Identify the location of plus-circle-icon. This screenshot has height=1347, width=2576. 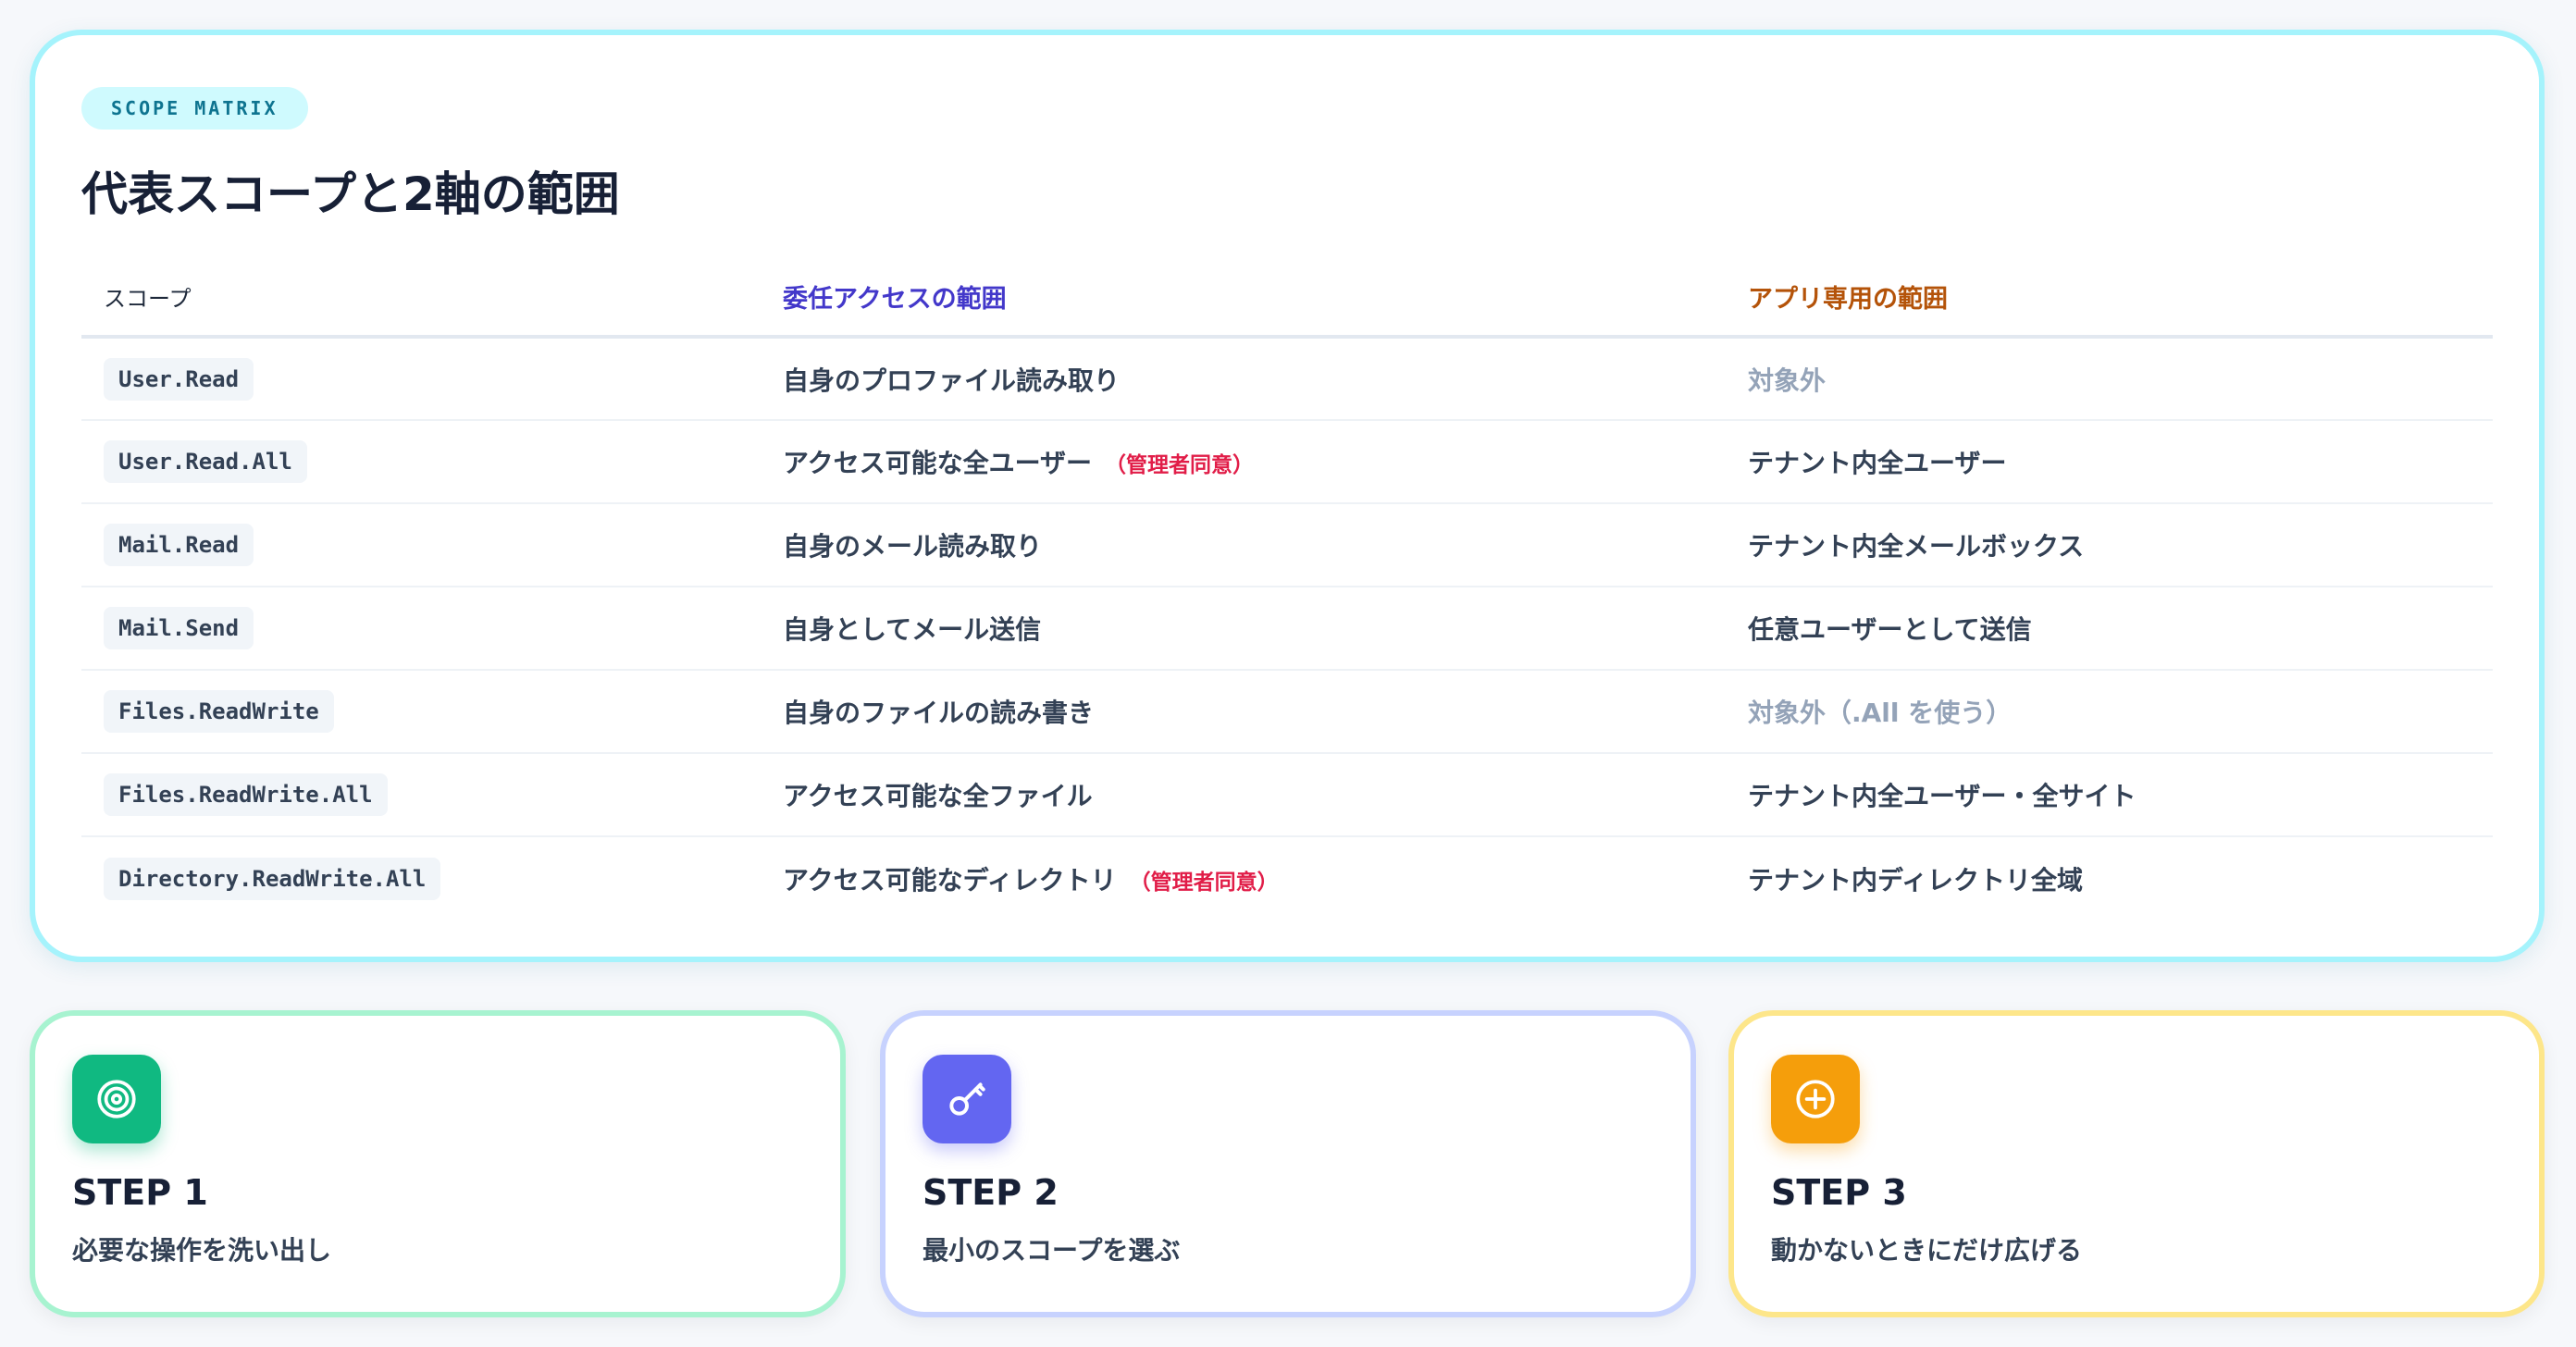
(1816, 1099).